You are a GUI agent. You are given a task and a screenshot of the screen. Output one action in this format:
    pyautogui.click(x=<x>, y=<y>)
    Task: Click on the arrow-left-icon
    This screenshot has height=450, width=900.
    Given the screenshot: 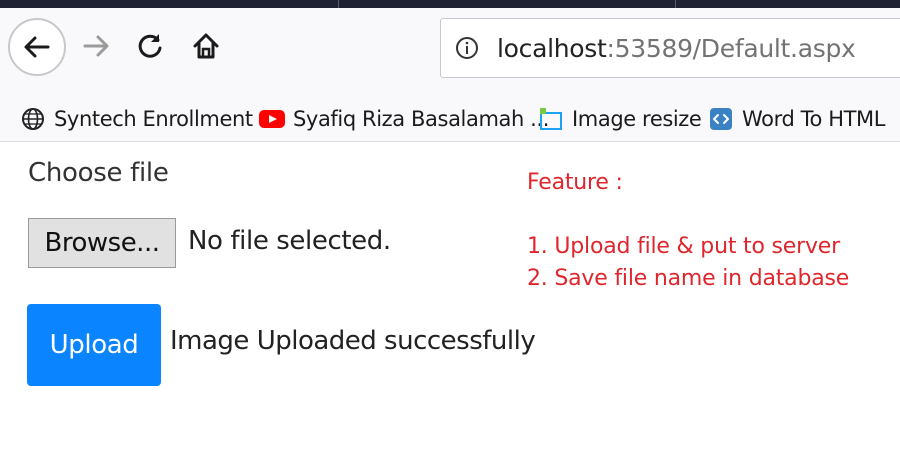 What is the action you would take?
    pyautogui.click(x=37, y=47)
    